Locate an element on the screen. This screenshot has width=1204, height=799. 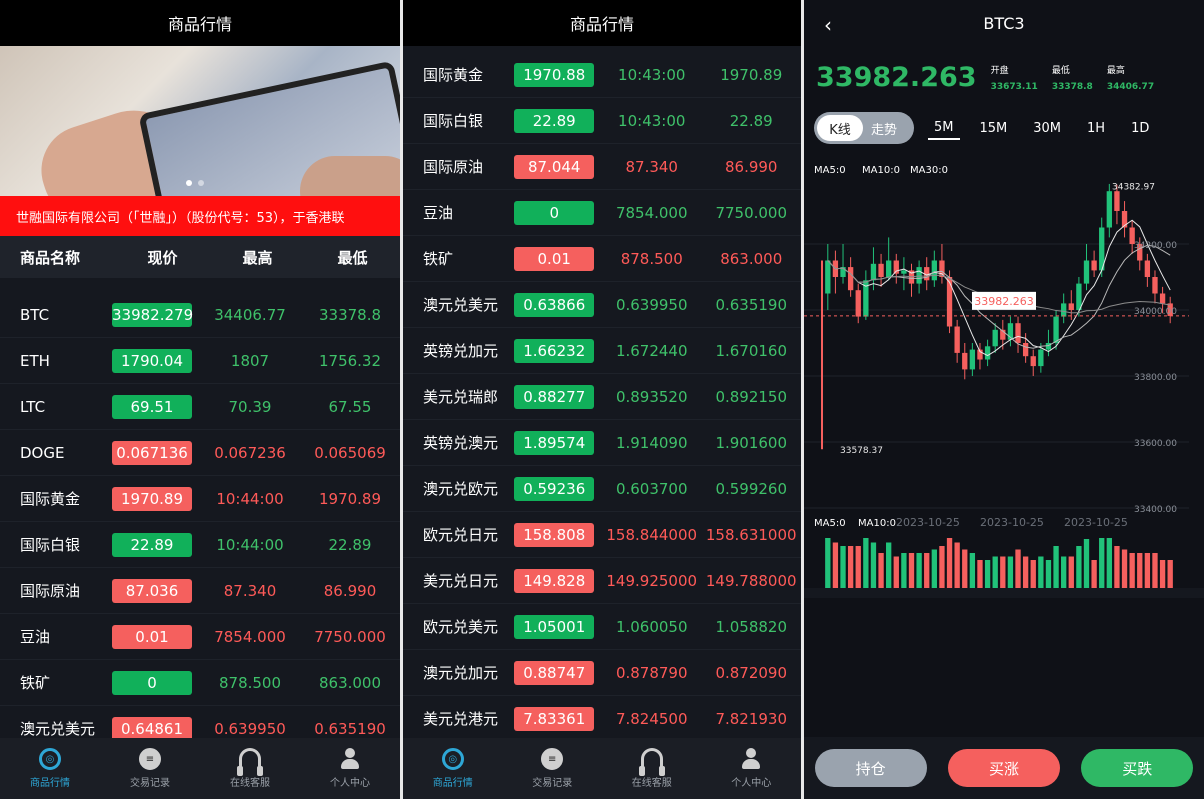
commodity-name: 英镑兑澳元 is located at coordinates (461, 443).